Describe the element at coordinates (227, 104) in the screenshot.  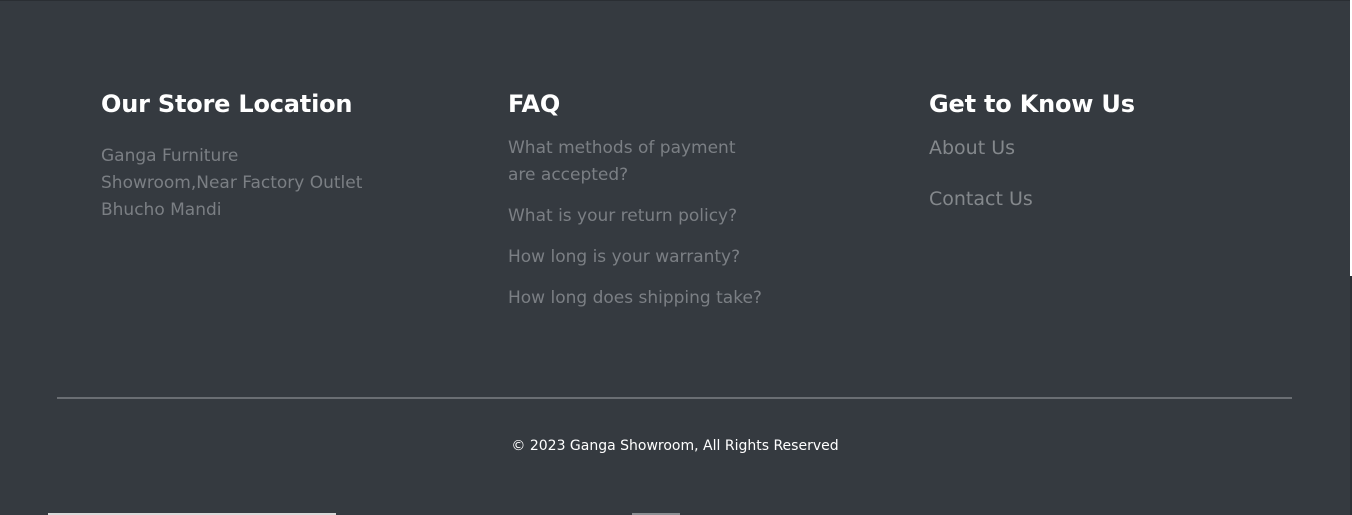
I see `store-location-heading: Our Store Location` at that location.